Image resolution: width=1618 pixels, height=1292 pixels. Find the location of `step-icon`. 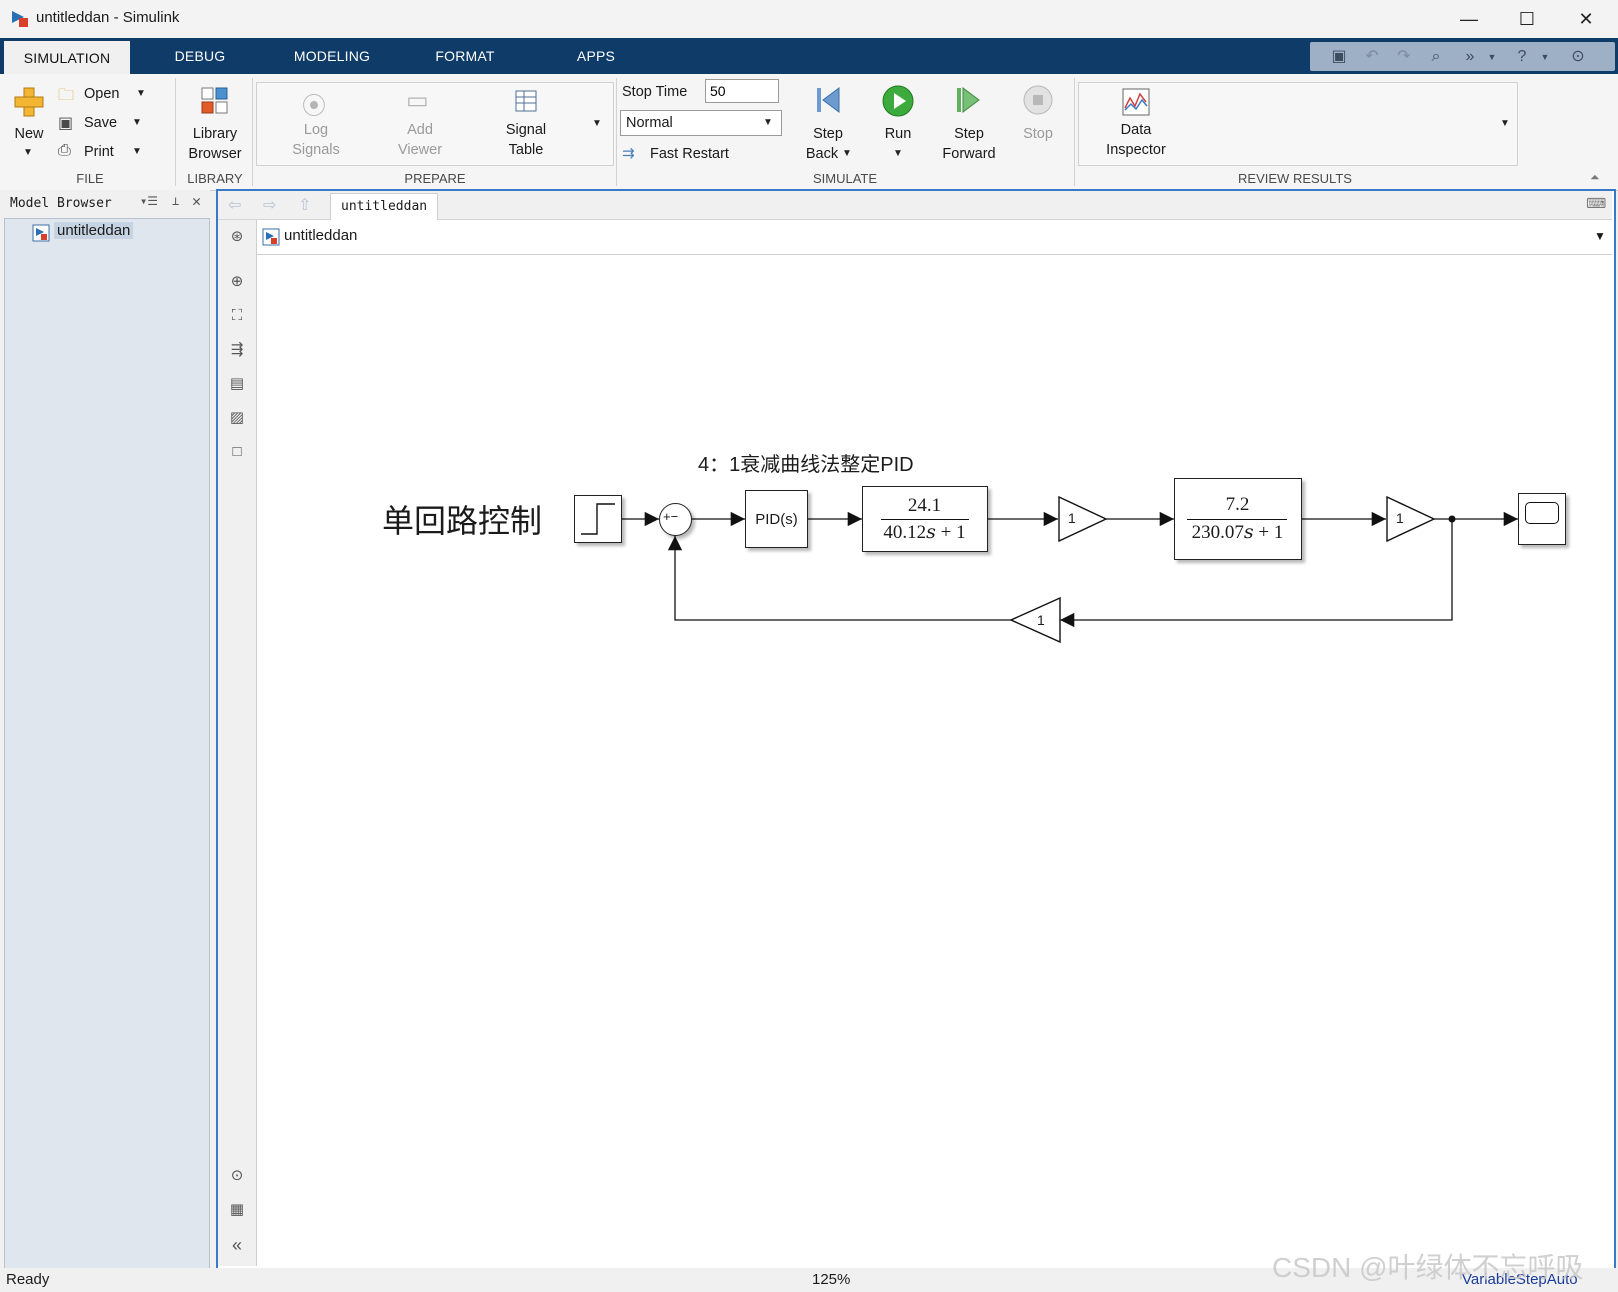

step-icon is located at coordinates (598, 519).